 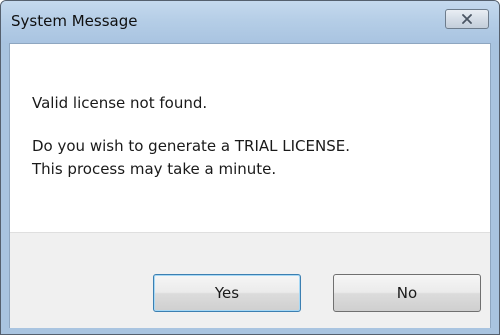 I want to click on message-line-3: This process may take a minute., so click(x=154, y=169).